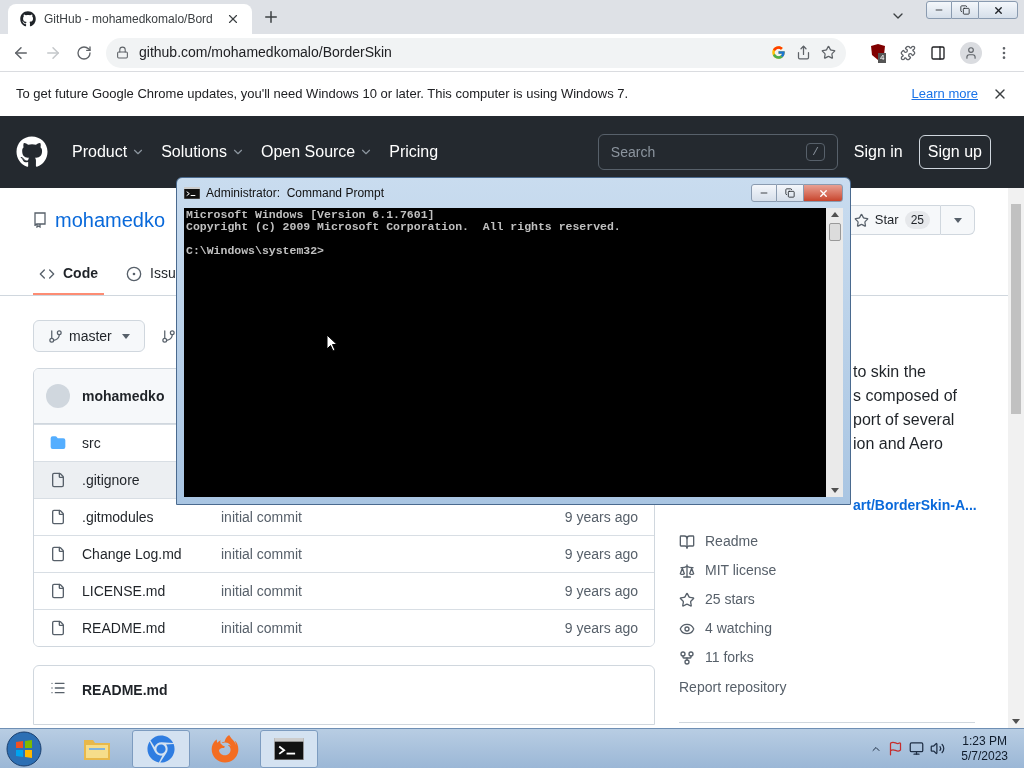 Image resolution: width=1024 pixels, height=768 pixels. What do you see at coordinates (271, 17) in the screenshot?
I see `new-tab-icon` at bounding box center [271, 17].